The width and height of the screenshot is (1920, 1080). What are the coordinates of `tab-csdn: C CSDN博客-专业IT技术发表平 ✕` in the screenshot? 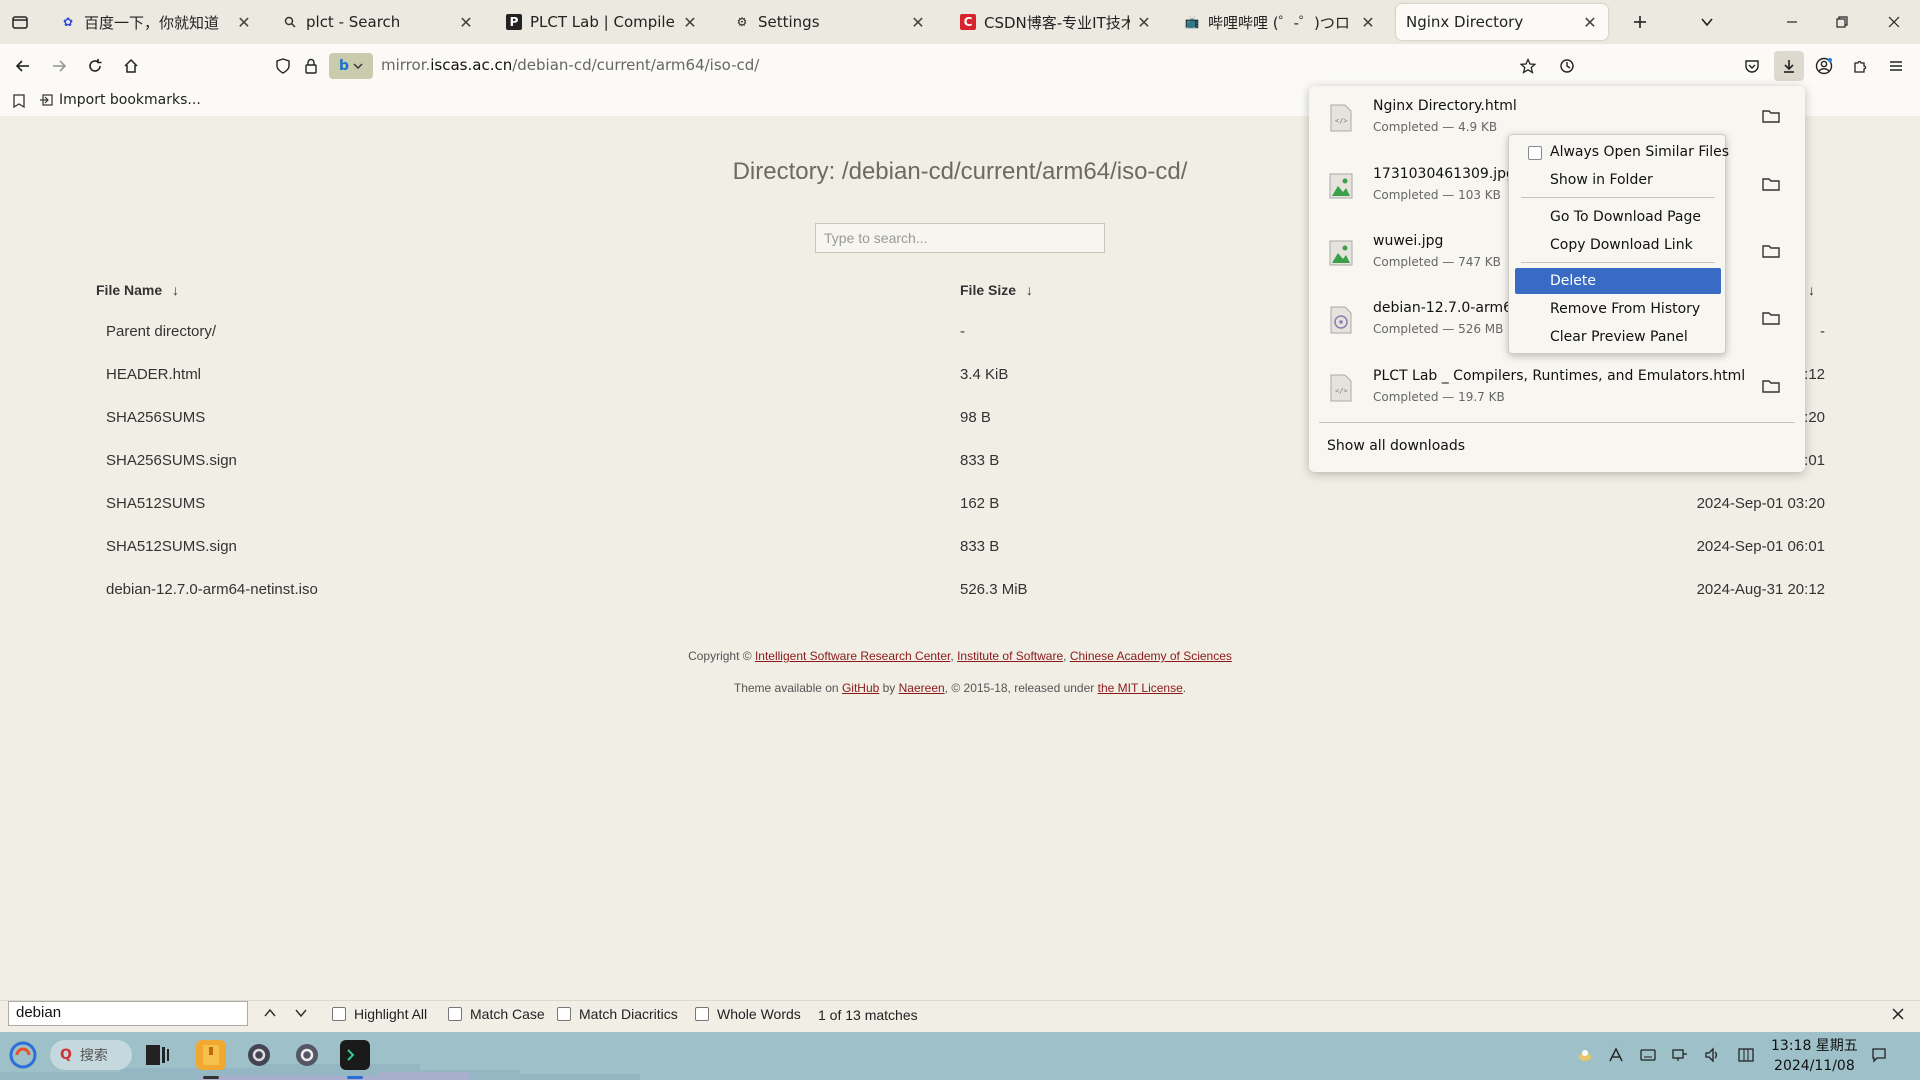 It's located at (1056, 22).